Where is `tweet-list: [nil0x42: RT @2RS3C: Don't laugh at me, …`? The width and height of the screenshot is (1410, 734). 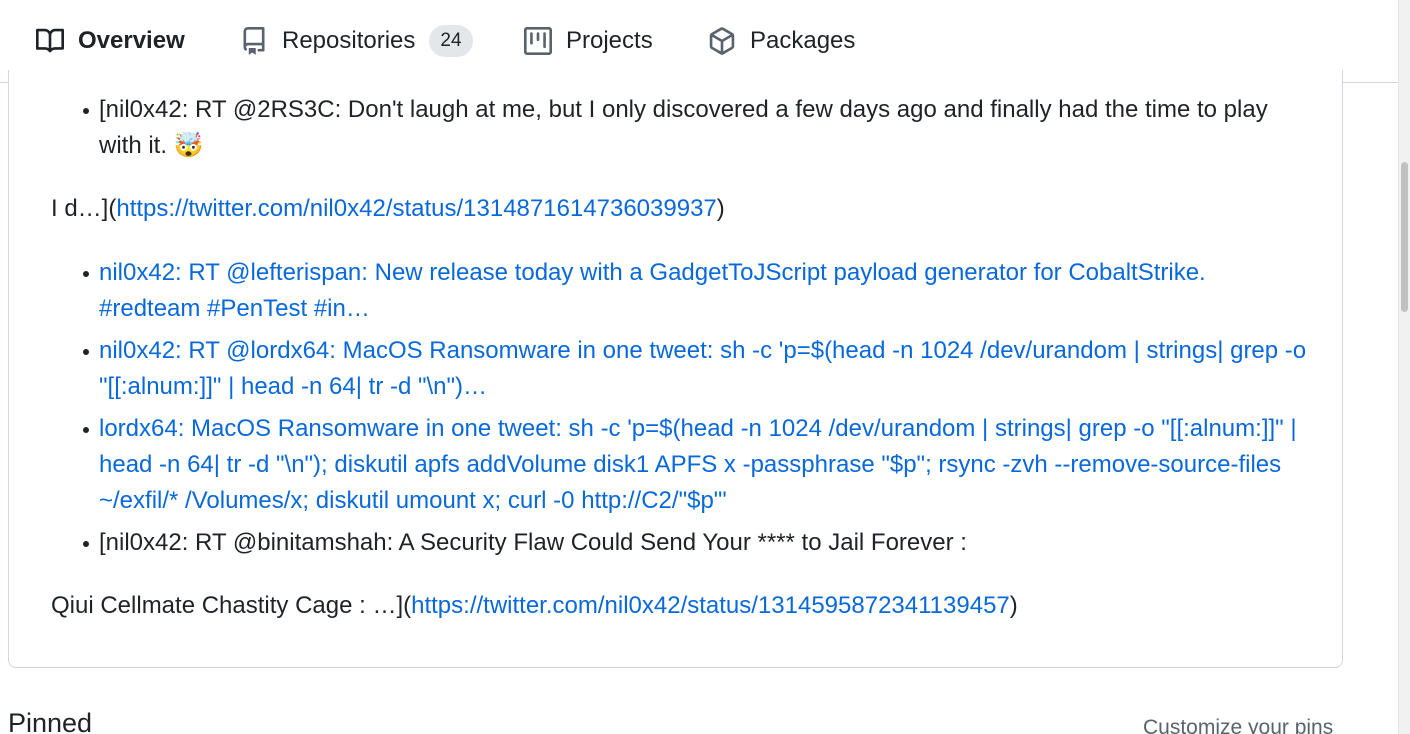
tweet-list: [nil0x42: RT @2RS3C: Don't laugh at me, … is located at coordinates (697, 117).